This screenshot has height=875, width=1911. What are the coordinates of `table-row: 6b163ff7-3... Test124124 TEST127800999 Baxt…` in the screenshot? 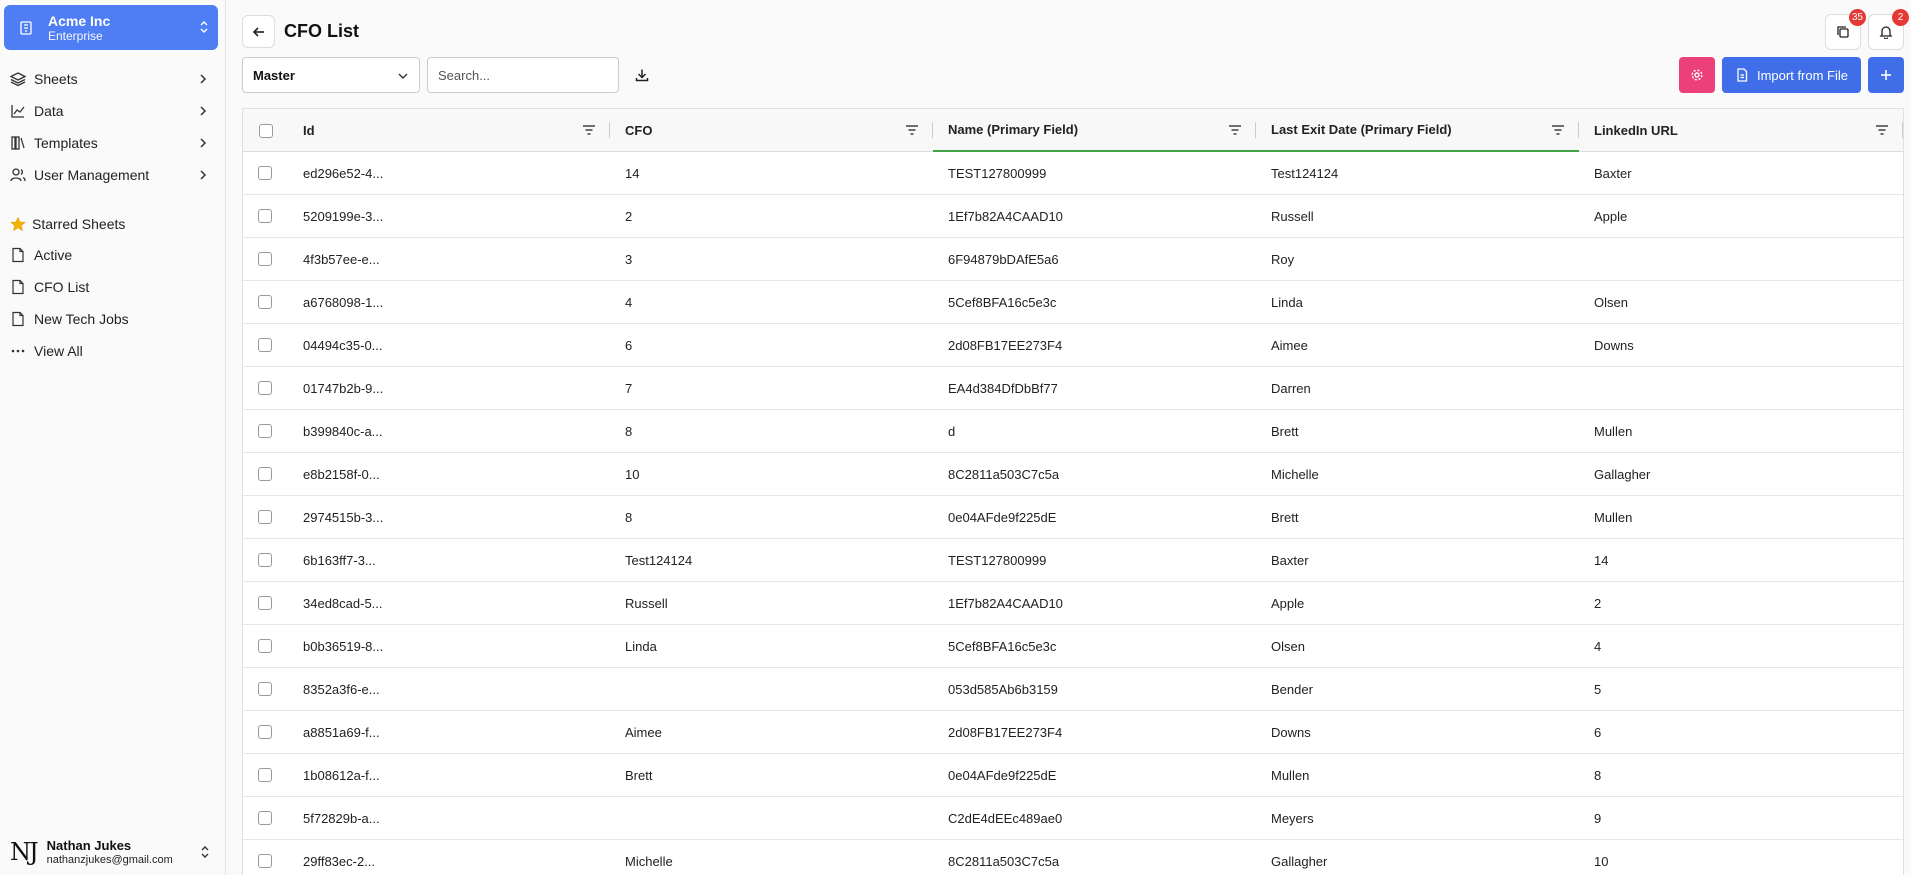 It's located at (1073, 560).